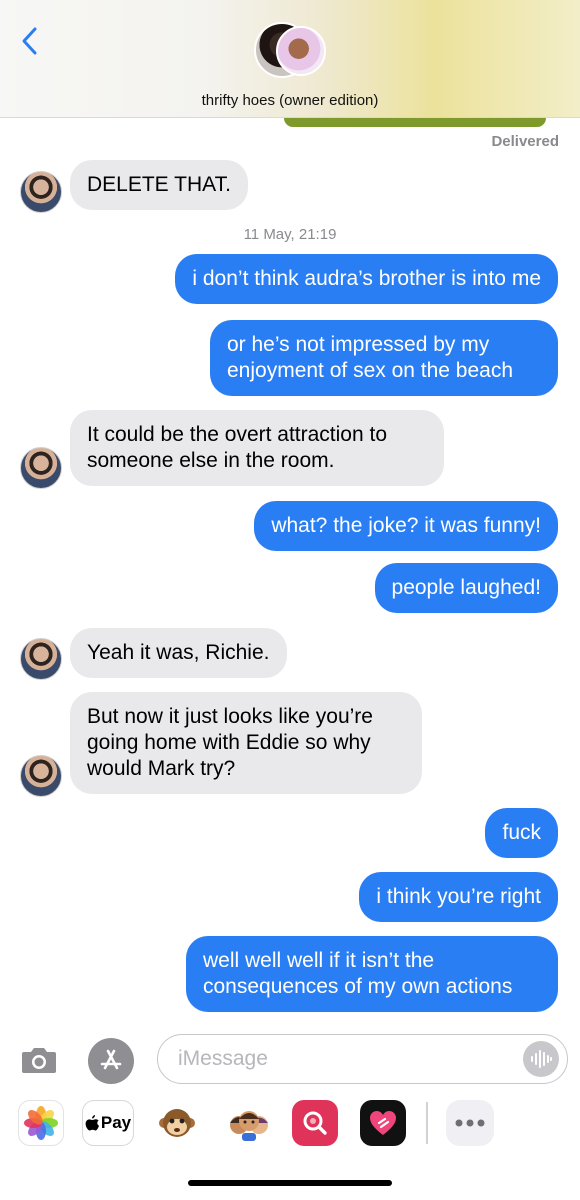 The height and width of the screenshot is (1200, 580). Describe the element at coordinates (249, 1126) in the screenshot. I see `memoji-stickers-icon` at that location.